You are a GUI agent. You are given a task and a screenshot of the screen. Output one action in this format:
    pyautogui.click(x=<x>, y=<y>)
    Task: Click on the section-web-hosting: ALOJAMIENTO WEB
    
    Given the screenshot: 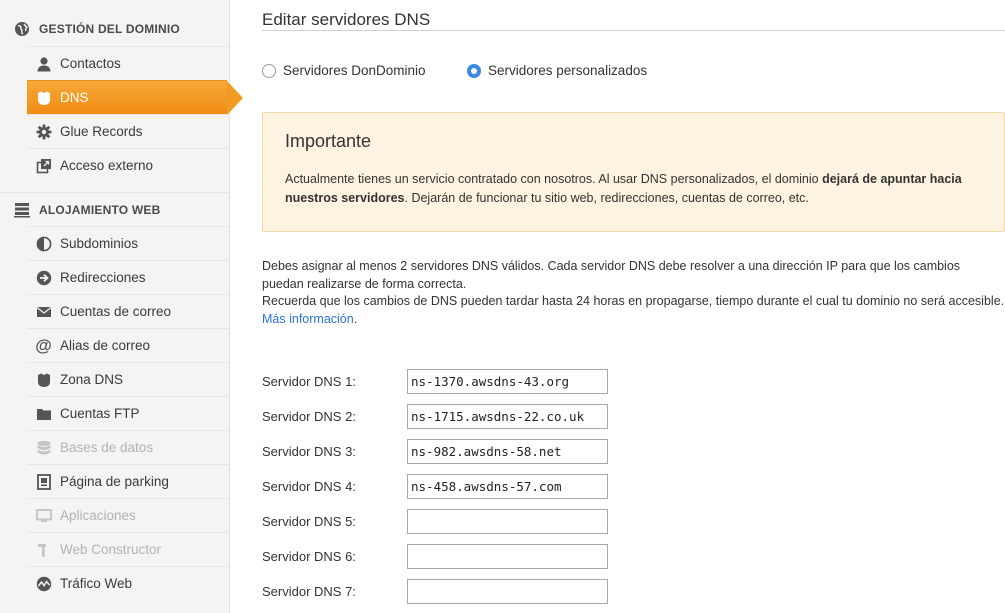 What is the action you would take?
    pyautogui.click(x=115, y=209)
    